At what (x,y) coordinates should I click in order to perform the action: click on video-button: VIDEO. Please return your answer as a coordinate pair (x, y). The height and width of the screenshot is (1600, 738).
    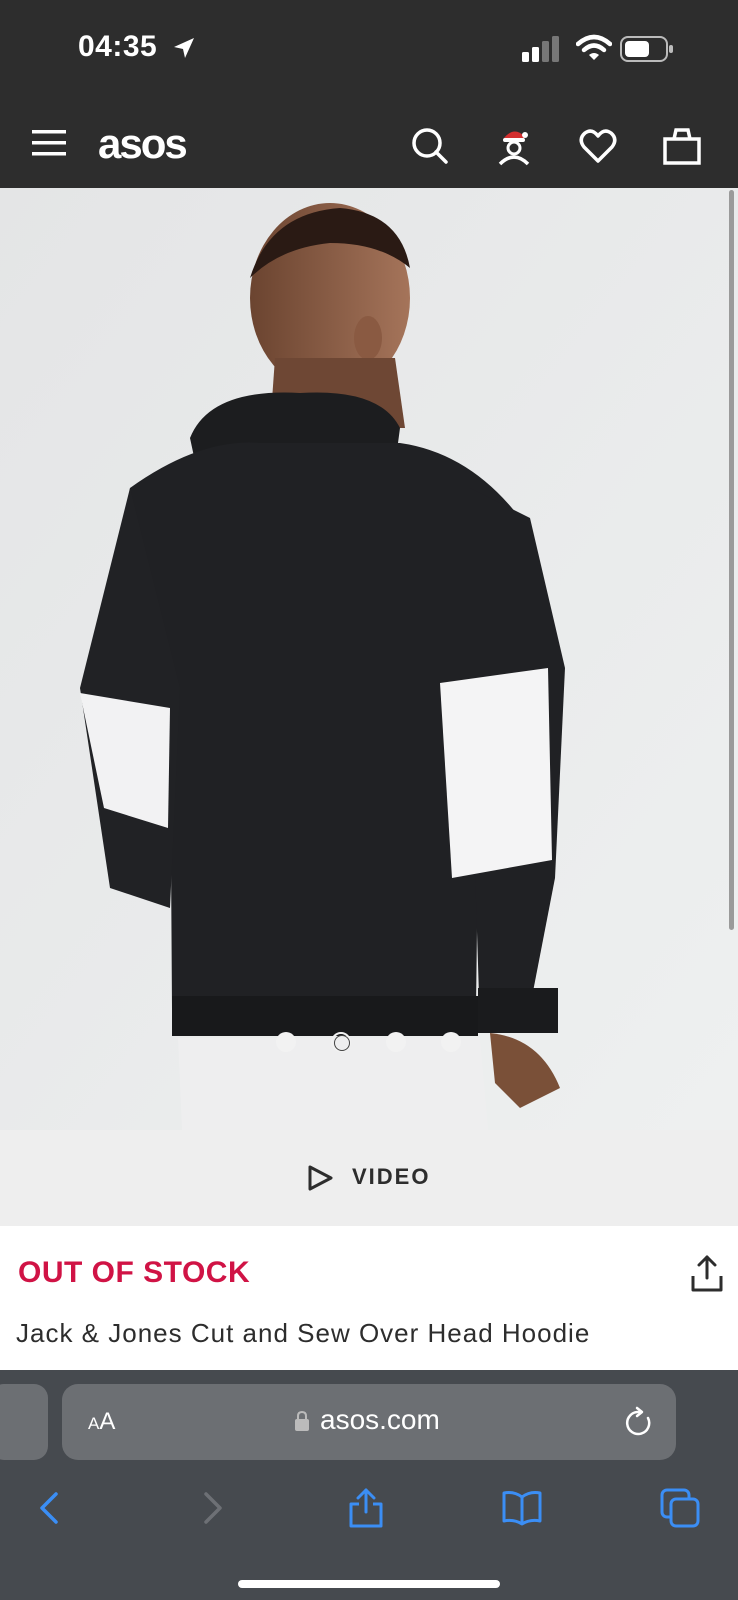
    Looking at the image, I should click on (369, 1178).